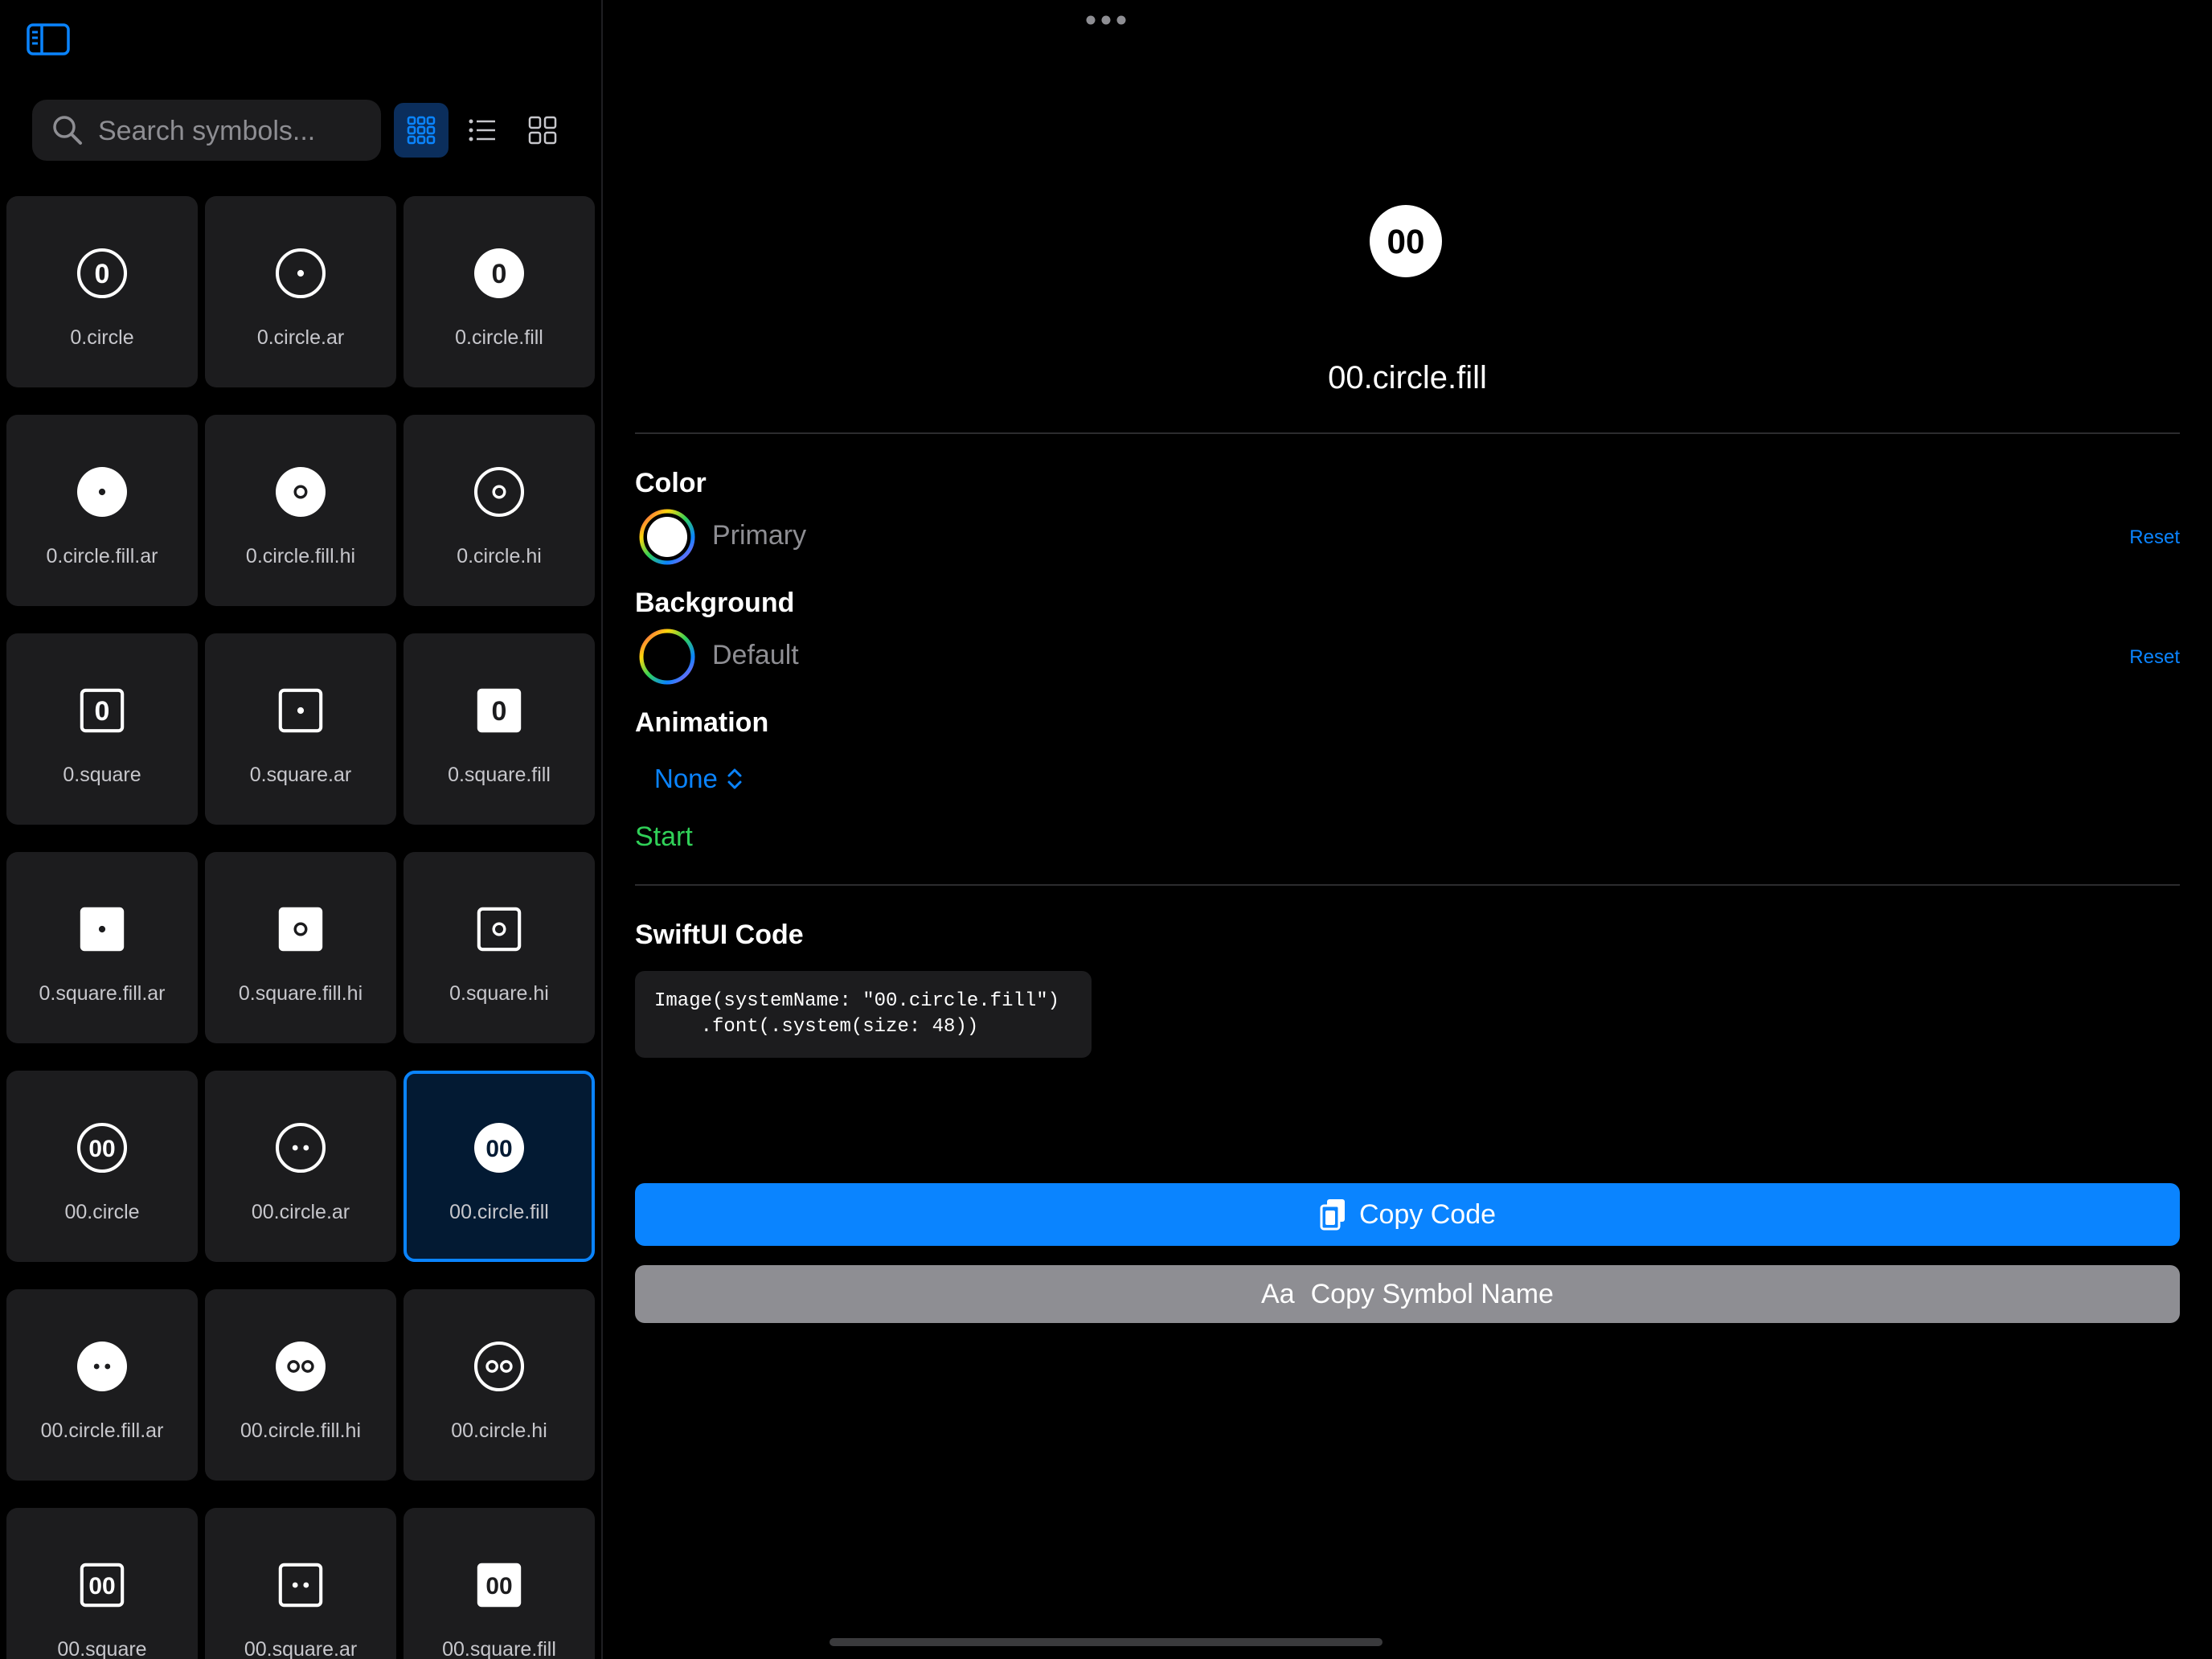 This screenshot has width=2212, height=1659. I want to click on small-grid-view-button, so click(421, 130).